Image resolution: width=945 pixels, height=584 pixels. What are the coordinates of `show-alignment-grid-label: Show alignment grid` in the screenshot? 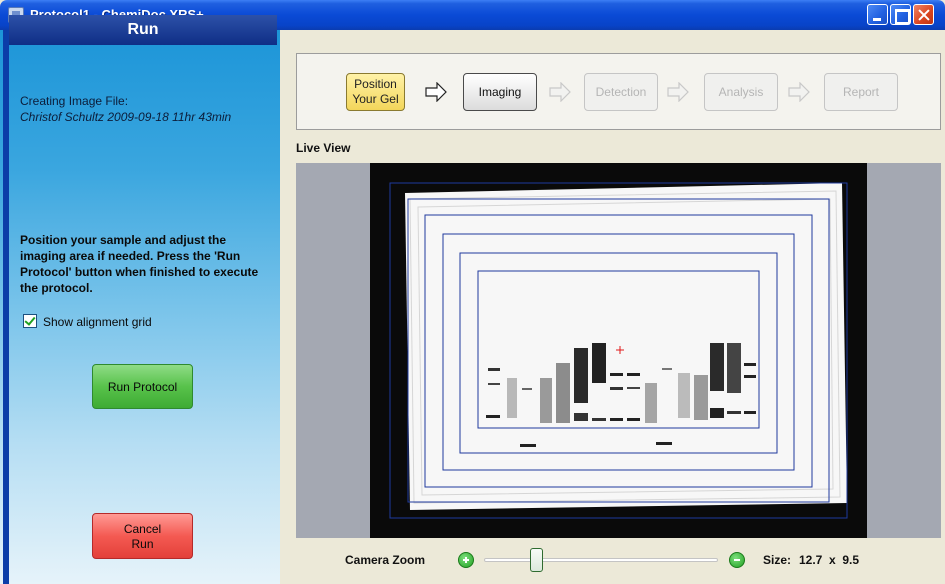 It's located at (97, 322).